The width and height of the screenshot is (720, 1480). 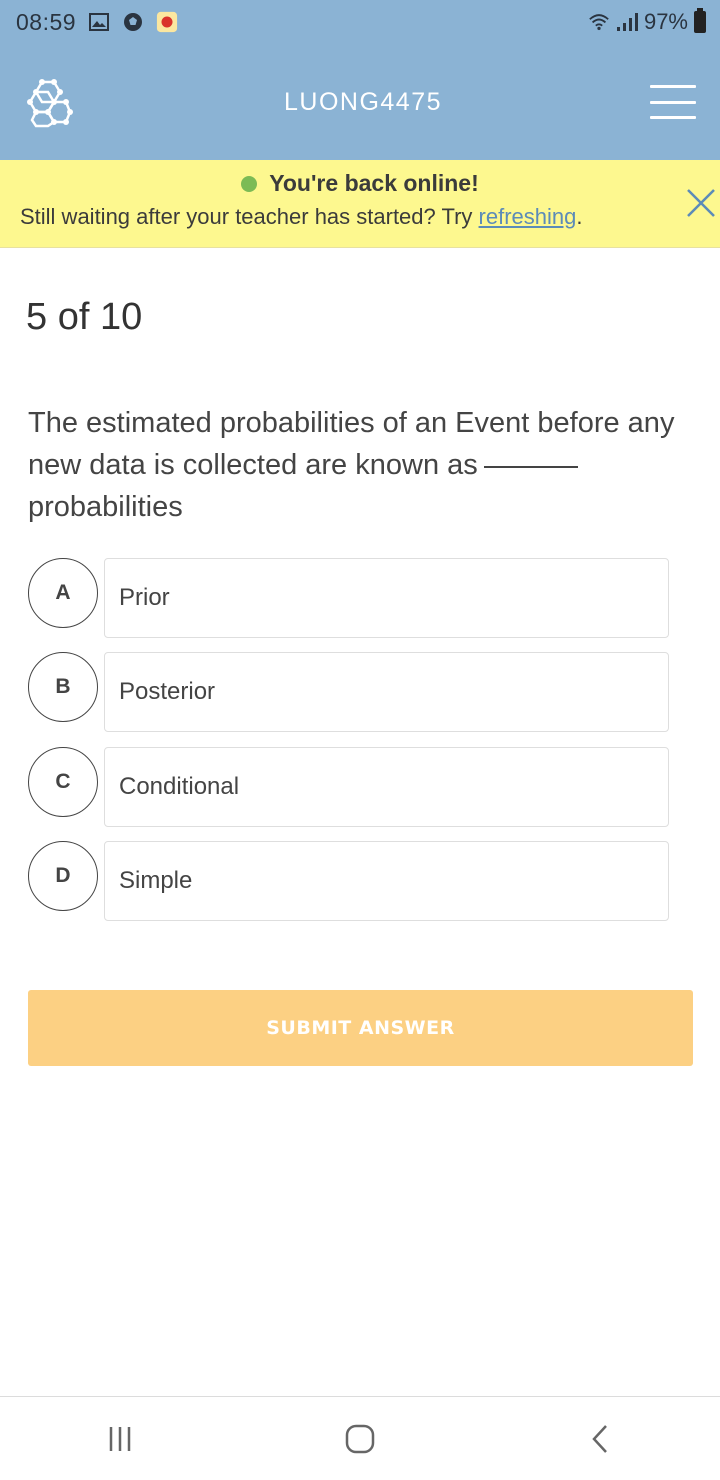 I want to click on banner-suffix: ., so click(x=579, y=216).